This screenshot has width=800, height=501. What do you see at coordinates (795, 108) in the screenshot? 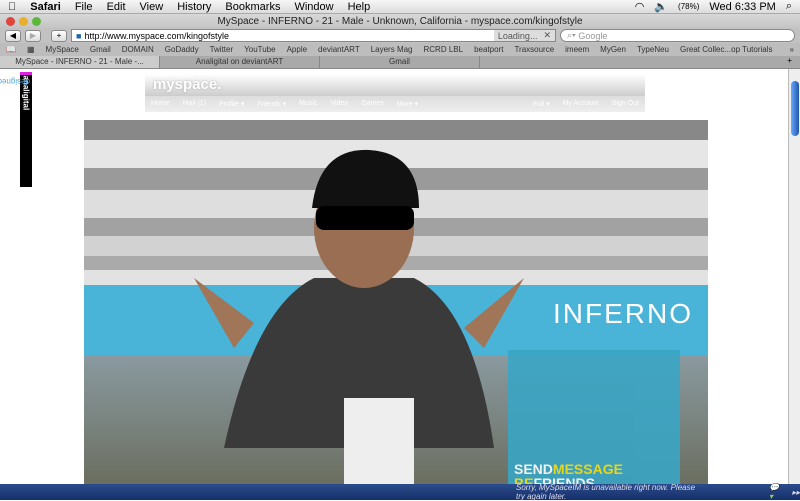
I see `scrollbar-thumb` at bounding box center [795, 108].